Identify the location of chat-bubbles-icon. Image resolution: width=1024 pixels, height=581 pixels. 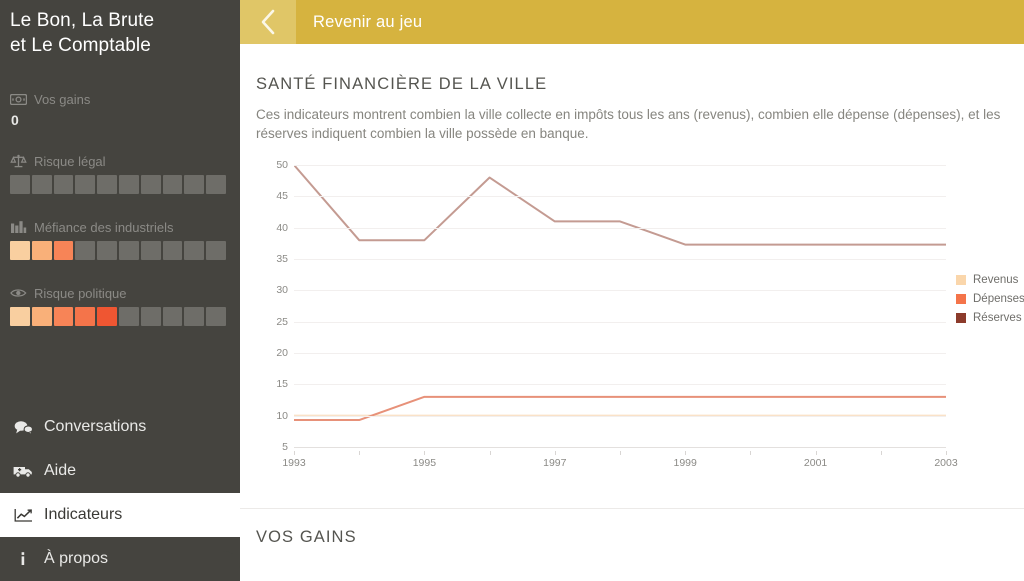
(23, 427).